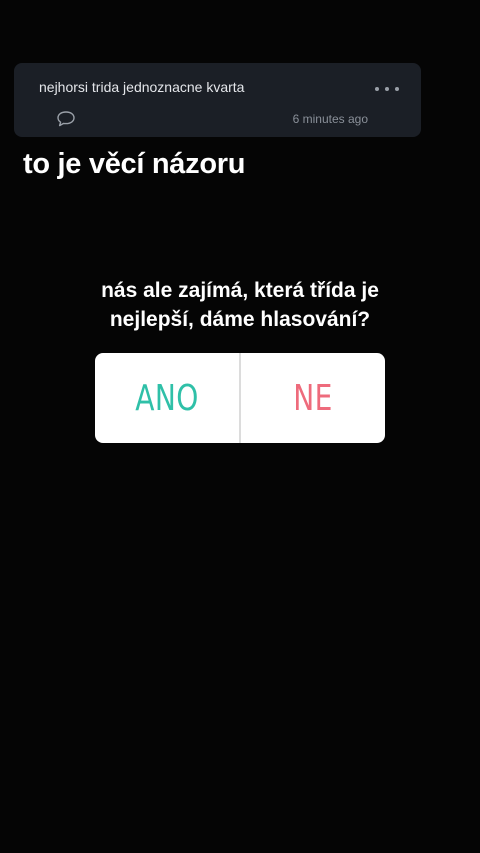 This screenshot has width=480, height=853. I want to click on more-options-icon, so click(387, 89).